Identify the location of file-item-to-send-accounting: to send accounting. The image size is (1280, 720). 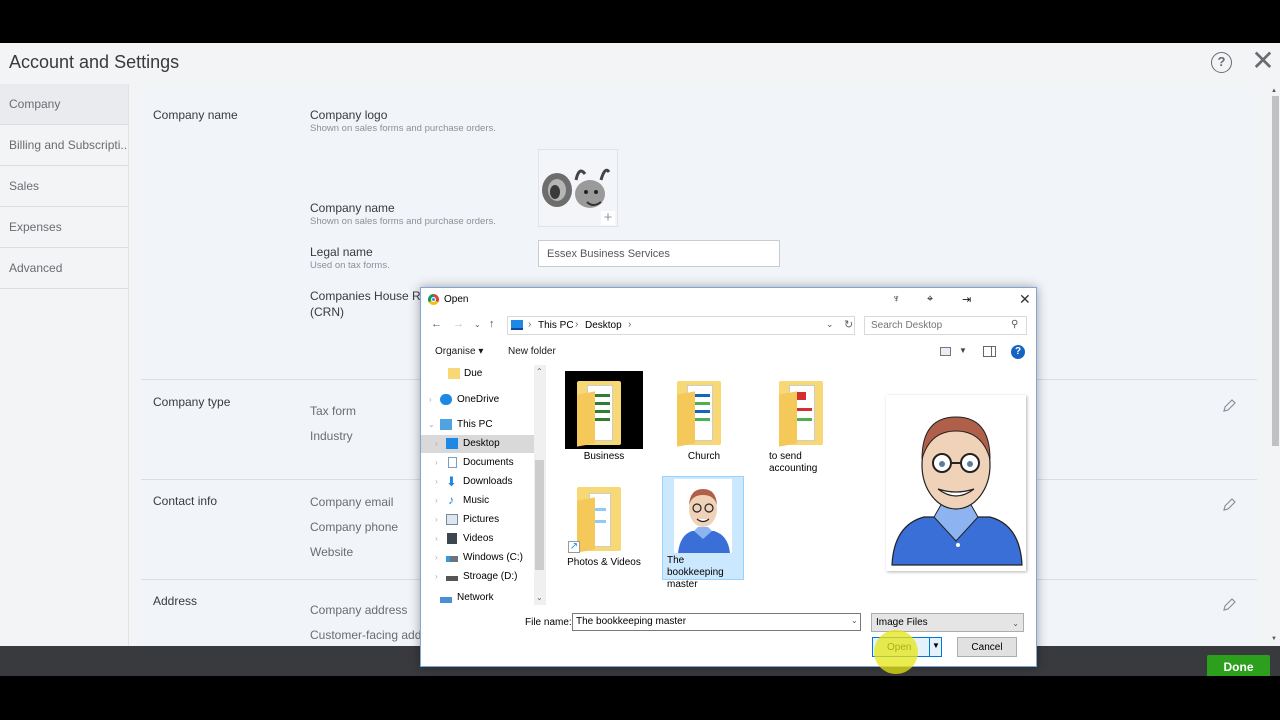
(806, 423).